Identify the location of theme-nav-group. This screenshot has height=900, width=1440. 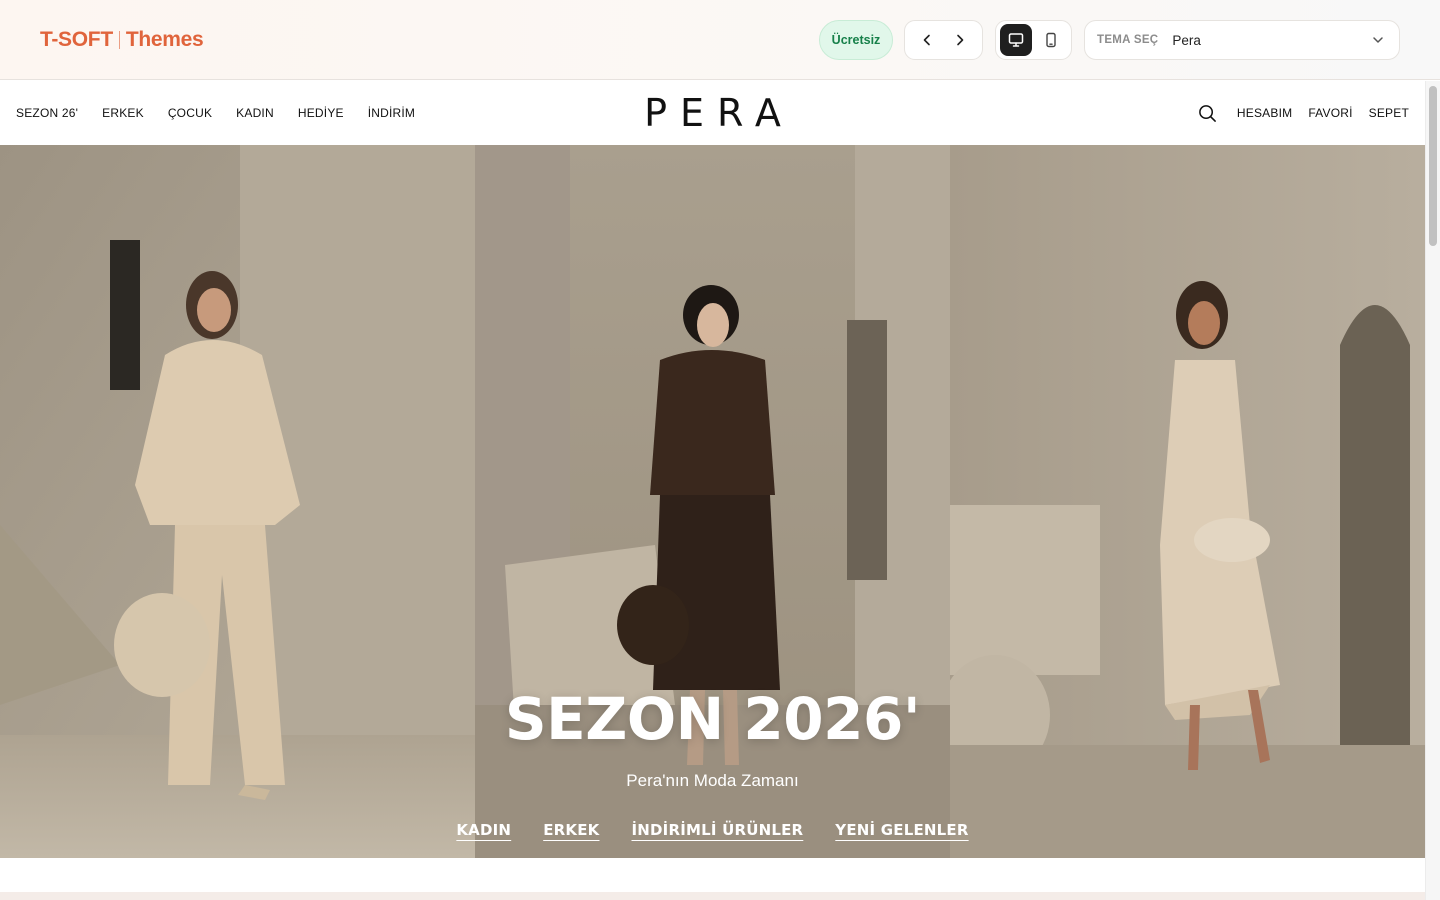
(943, 40).